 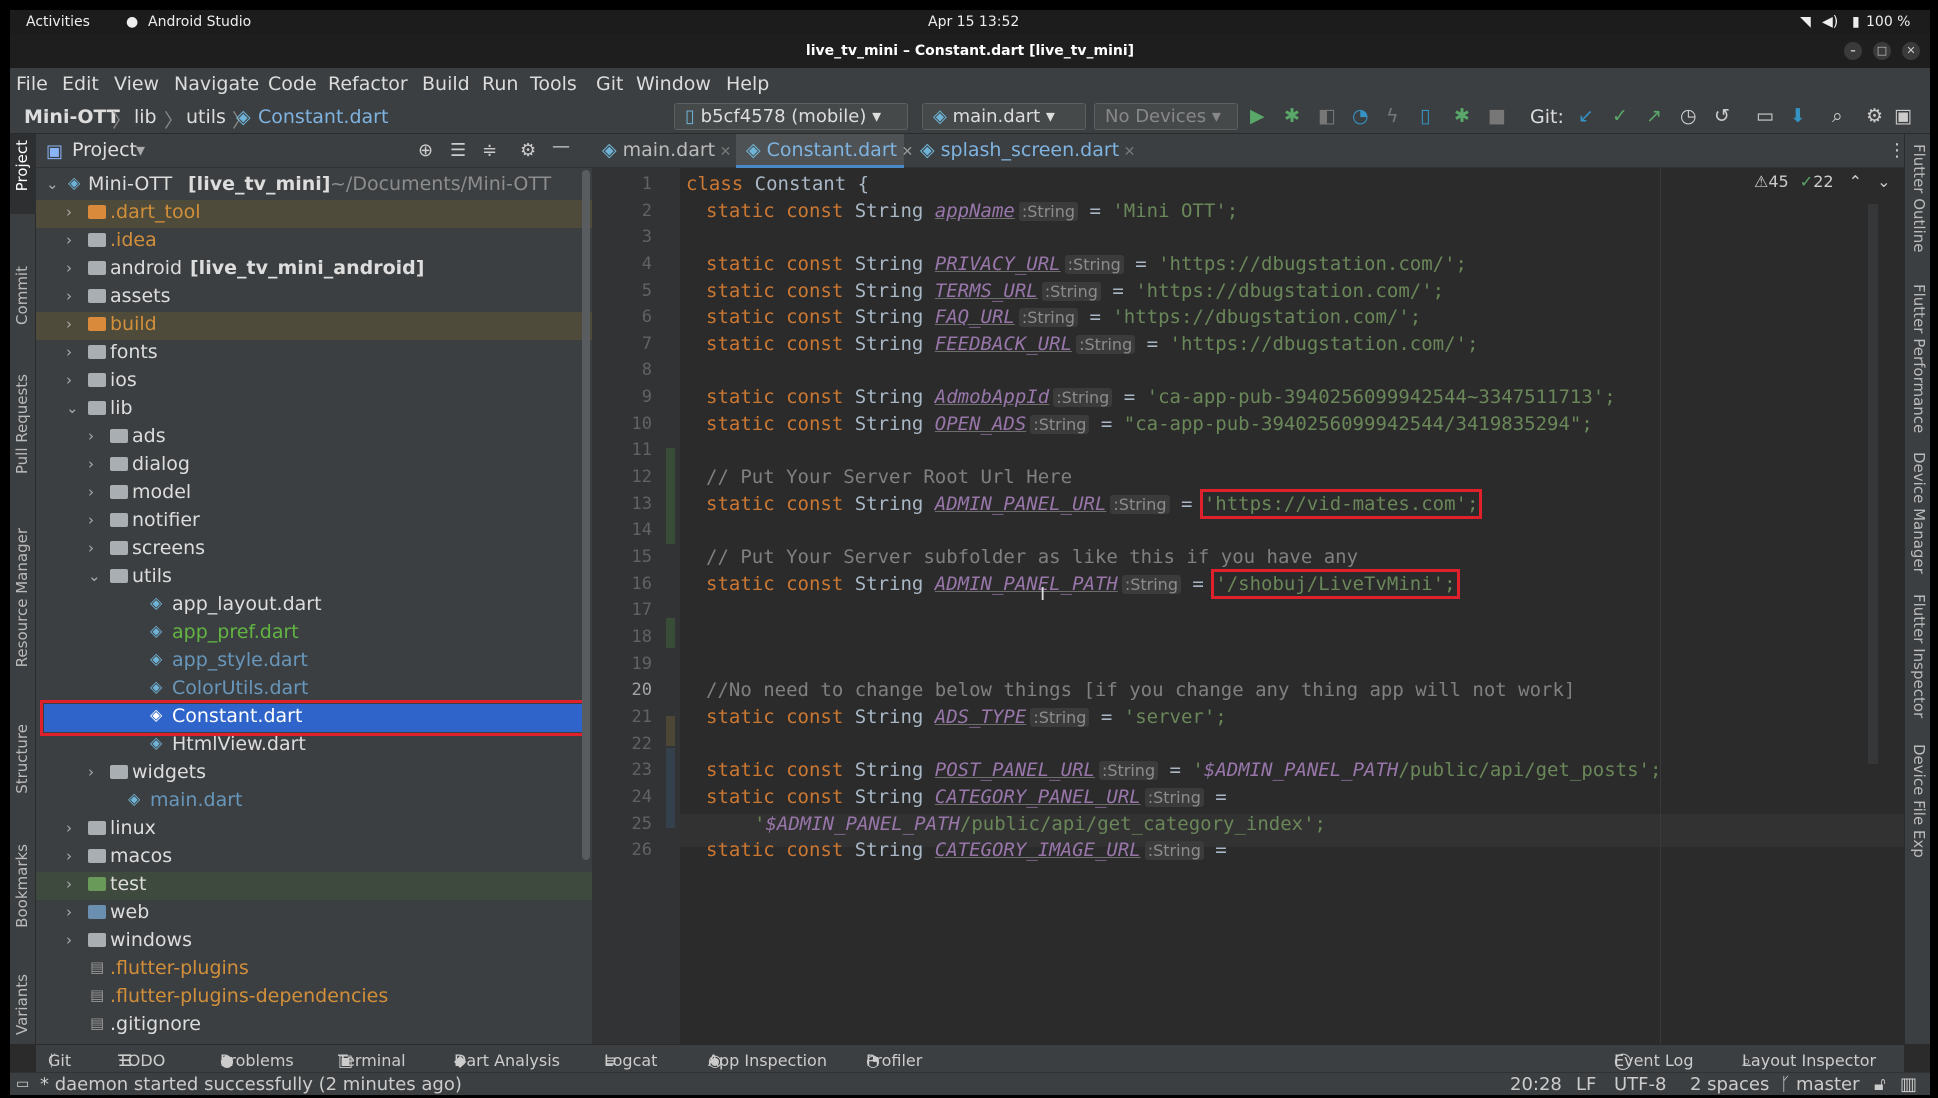 What do you see at coordinates (314, 774) in the screenshot?
I see `tree-item-widgets: › widgets` at bounding box center [314, 774].